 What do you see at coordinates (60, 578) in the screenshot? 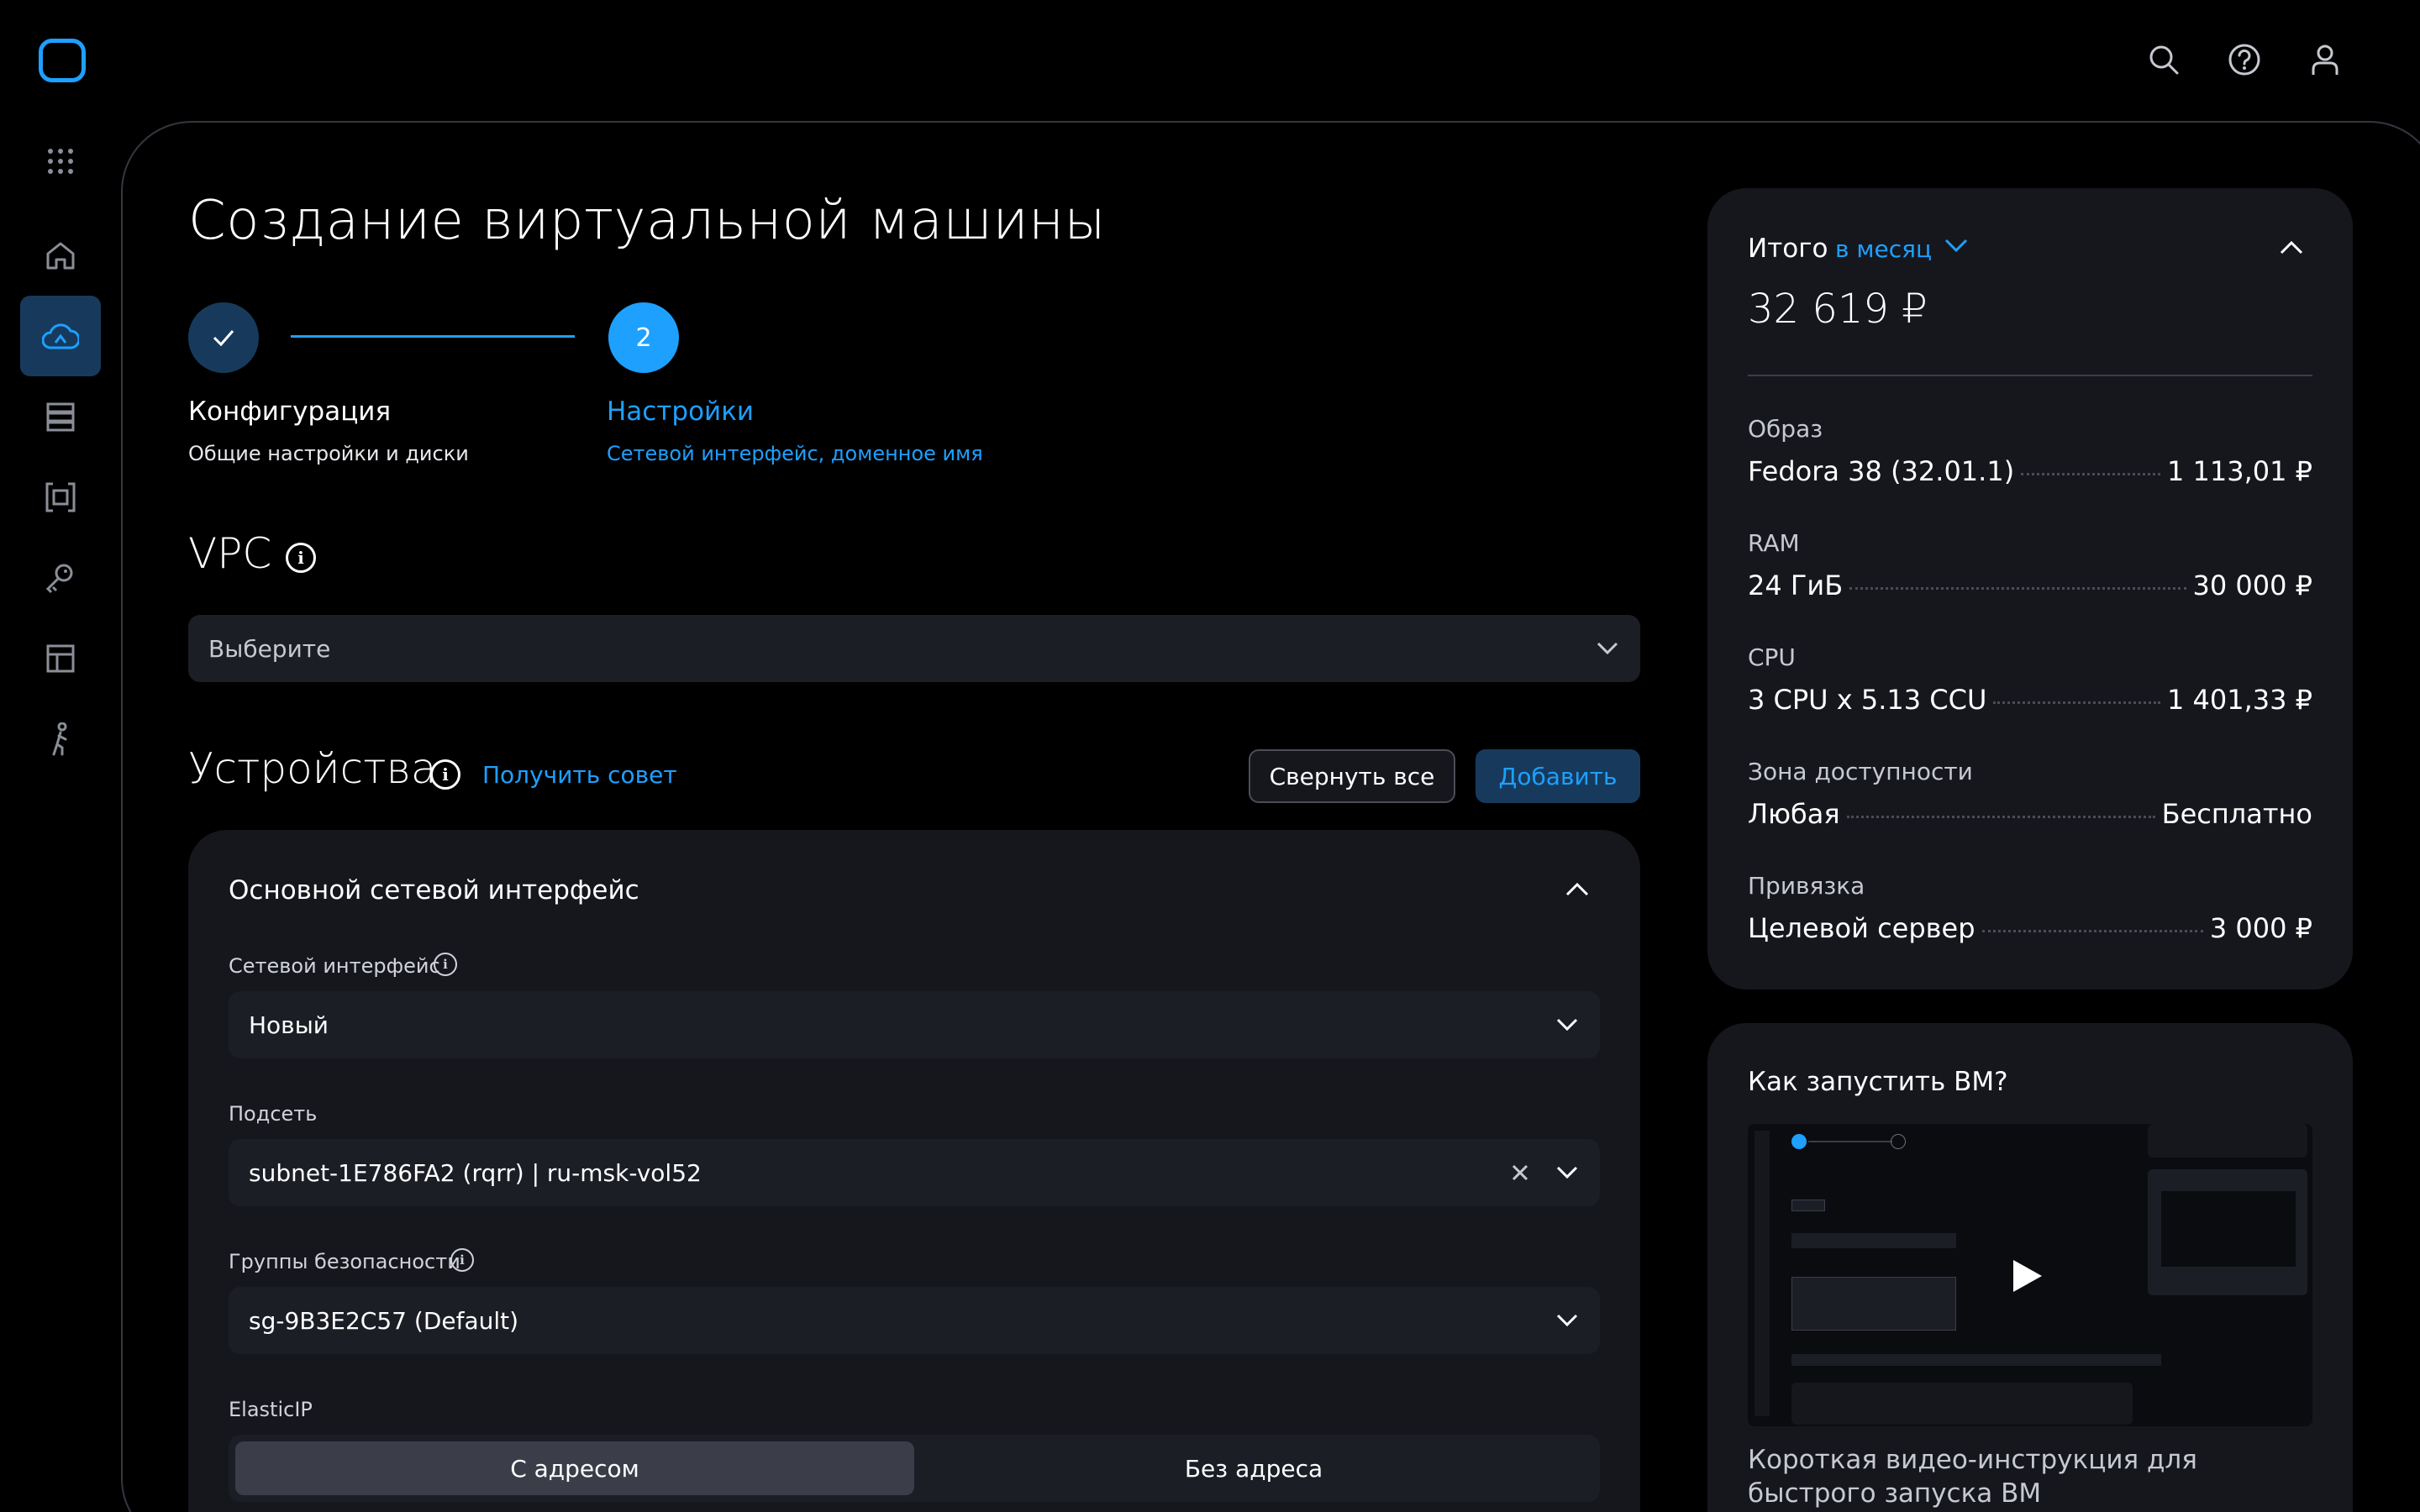
I see `key-icon` at bounding box center [60, 578].